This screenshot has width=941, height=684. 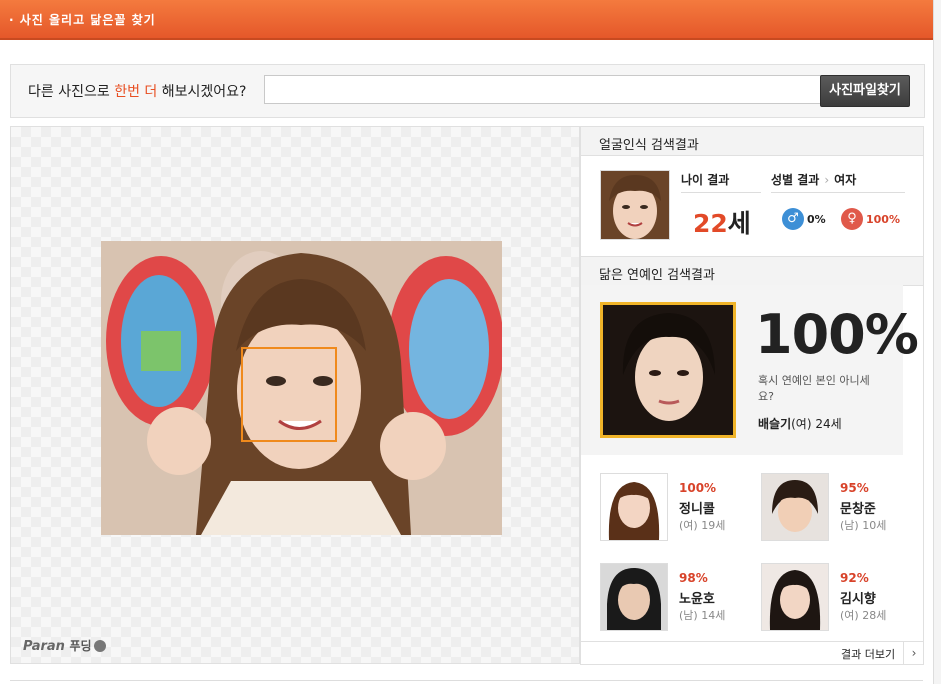 What do you see at coordinates (863, 615) in the screenshot?
I see `similar-info: (여) 28세` at bounding box center [863, 615].